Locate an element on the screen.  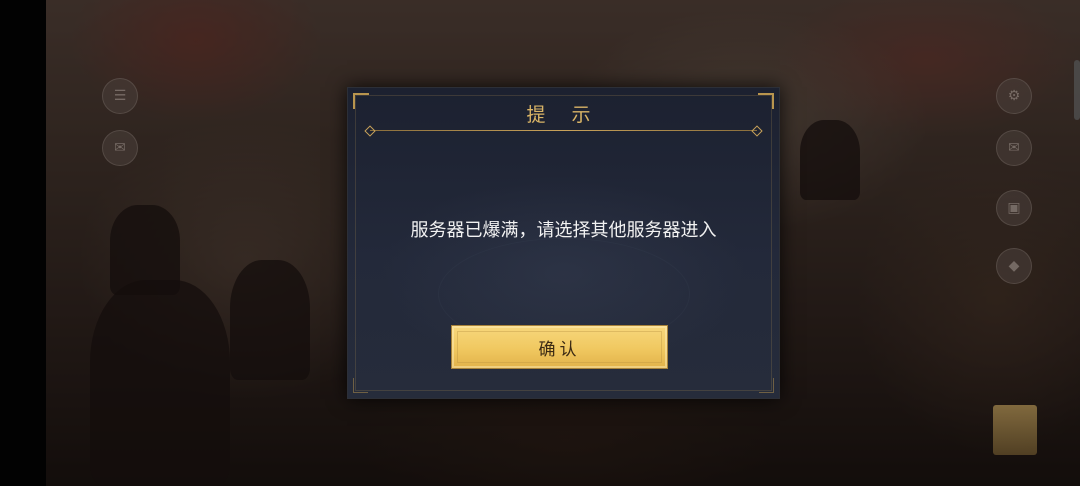
confirm-button: 确认 is located at coordinates (559, 347).